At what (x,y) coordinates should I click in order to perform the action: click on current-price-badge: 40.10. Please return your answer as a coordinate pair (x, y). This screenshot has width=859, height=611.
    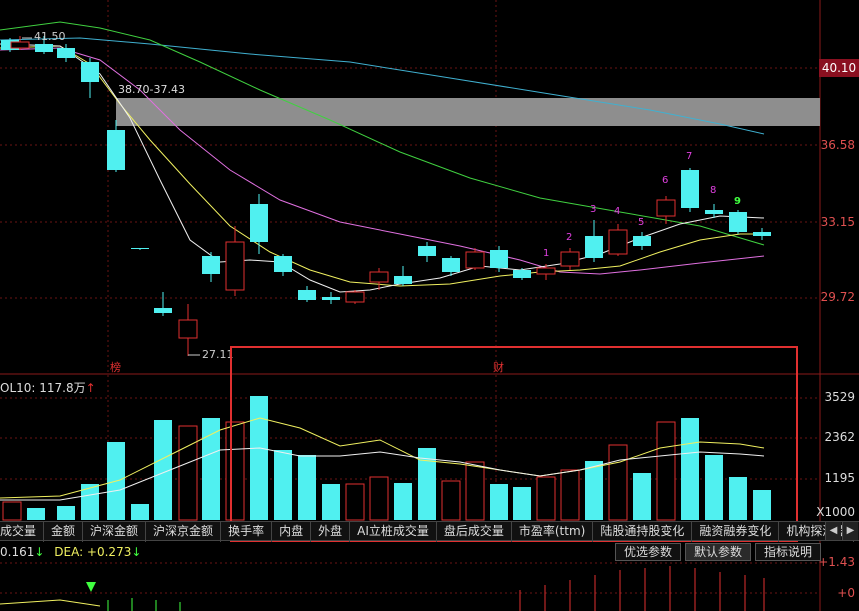
    Looking at the image, I should click on (839, 68).